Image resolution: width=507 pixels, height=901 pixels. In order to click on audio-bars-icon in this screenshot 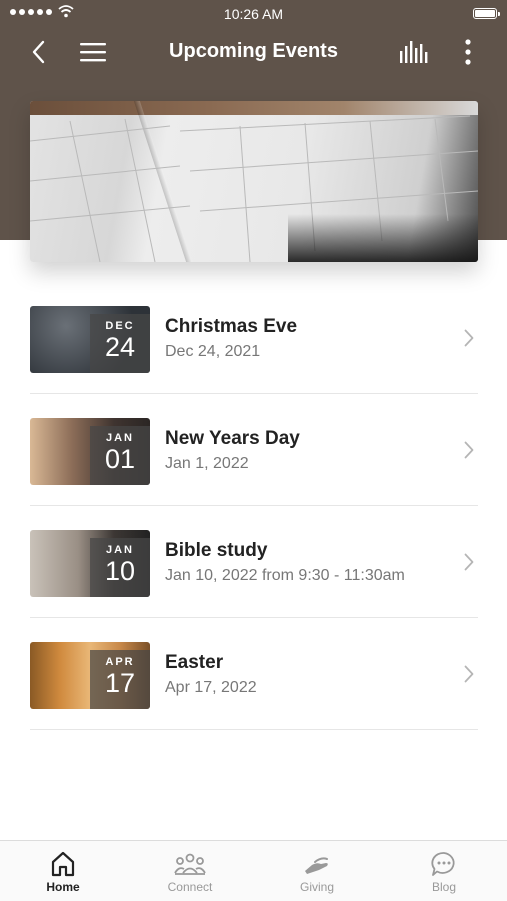, I will do `click(414, 52)`.